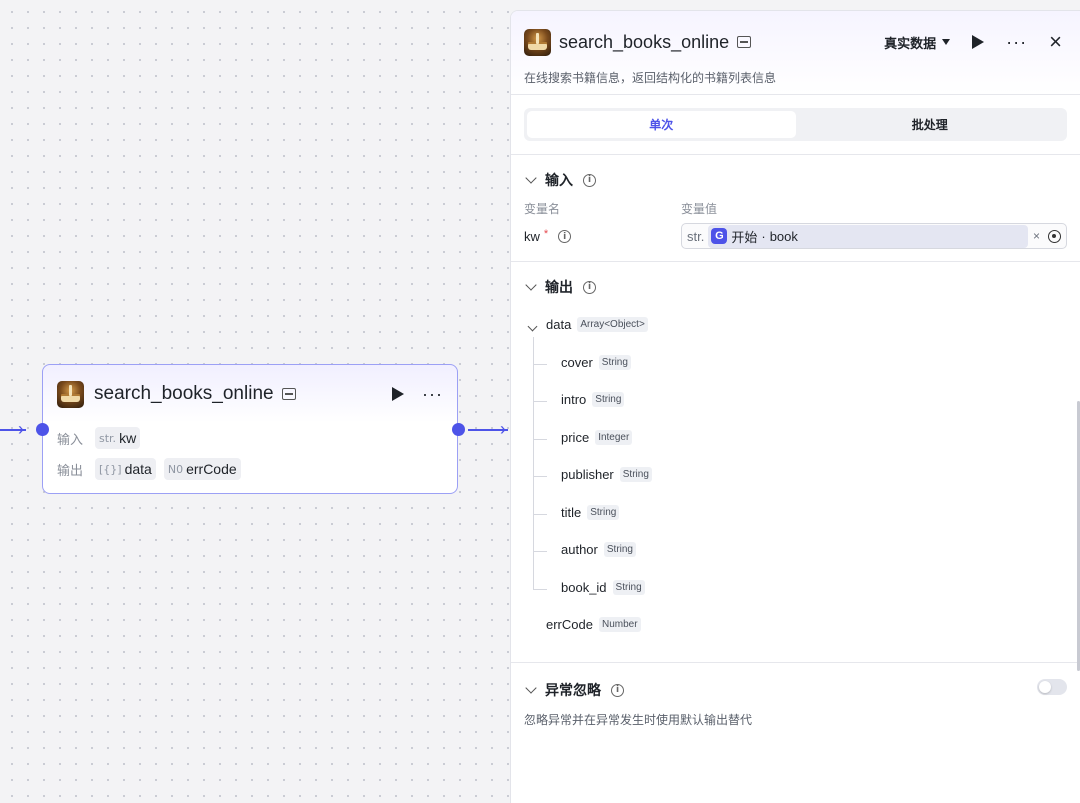 The height and width of the screenshot is (803, 1080). I want to click on output-child-item: cover String, so click(596, 362).